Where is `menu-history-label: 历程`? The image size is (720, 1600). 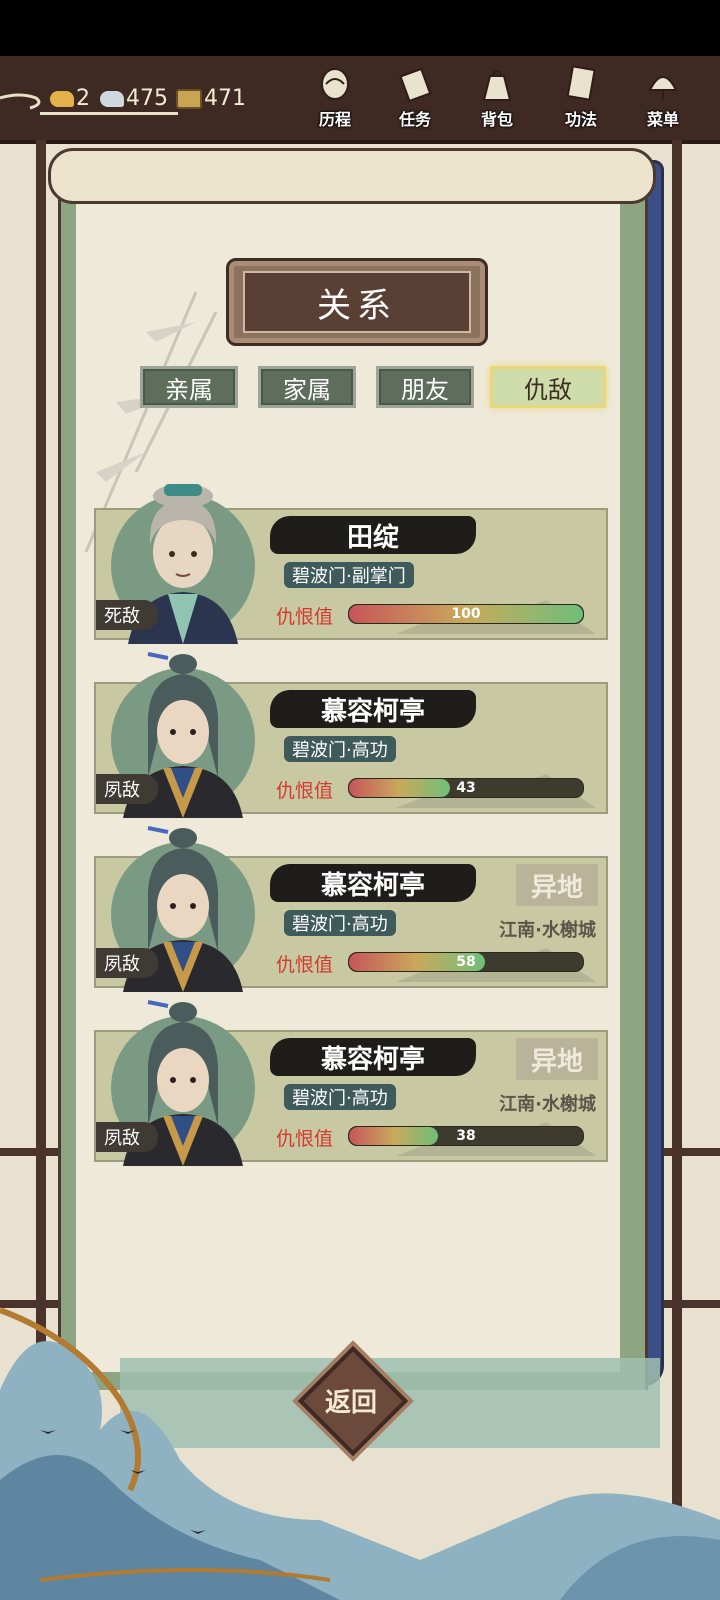
menu-history-label: 历程 is located at coordinates (334, 119).